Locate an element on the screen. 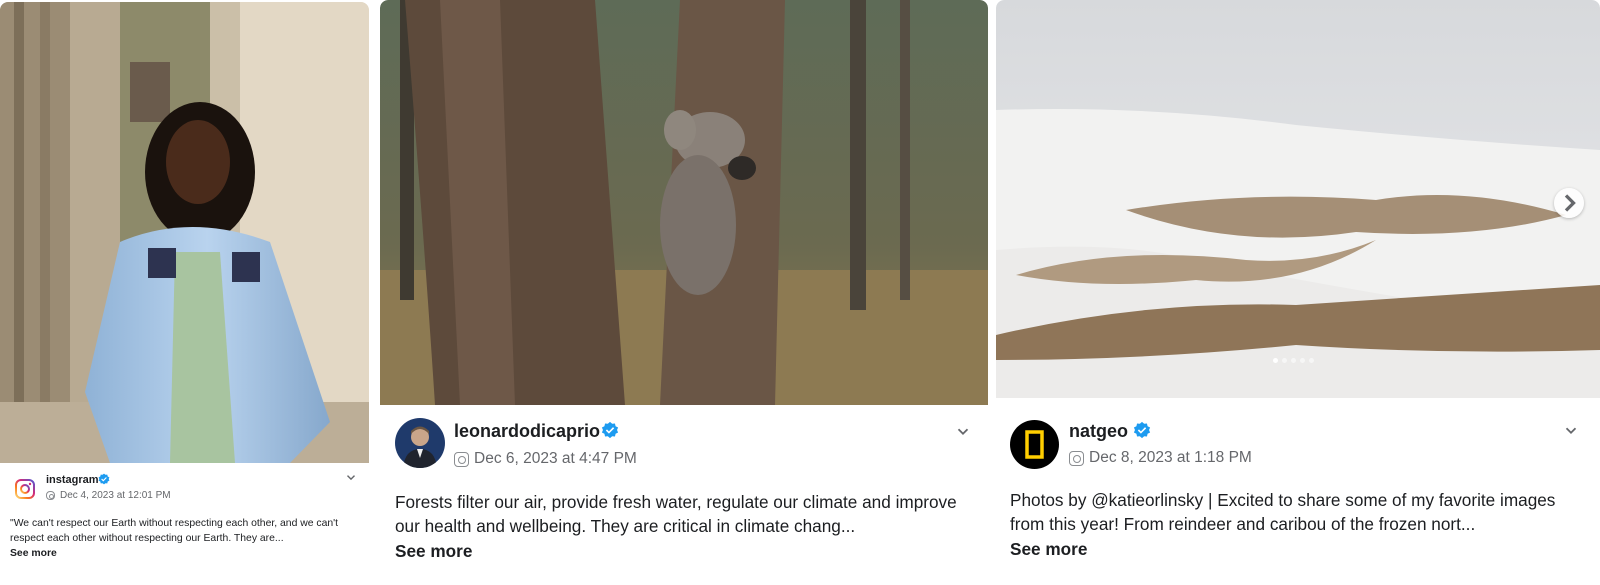  natgeo-logo-icon is located at coordinates (1034, 444).